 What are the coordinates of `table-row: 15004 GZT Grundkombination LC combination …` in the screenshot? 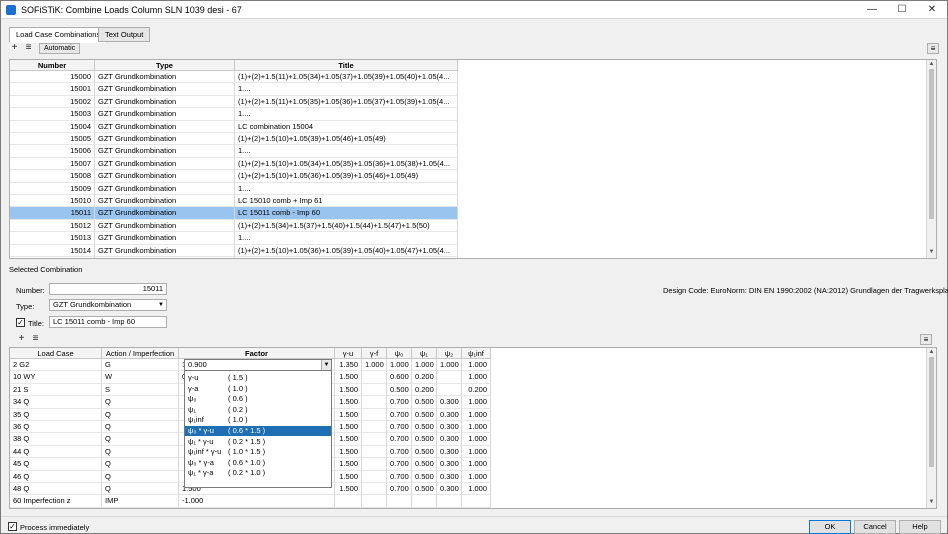 It's located at (234, 126).